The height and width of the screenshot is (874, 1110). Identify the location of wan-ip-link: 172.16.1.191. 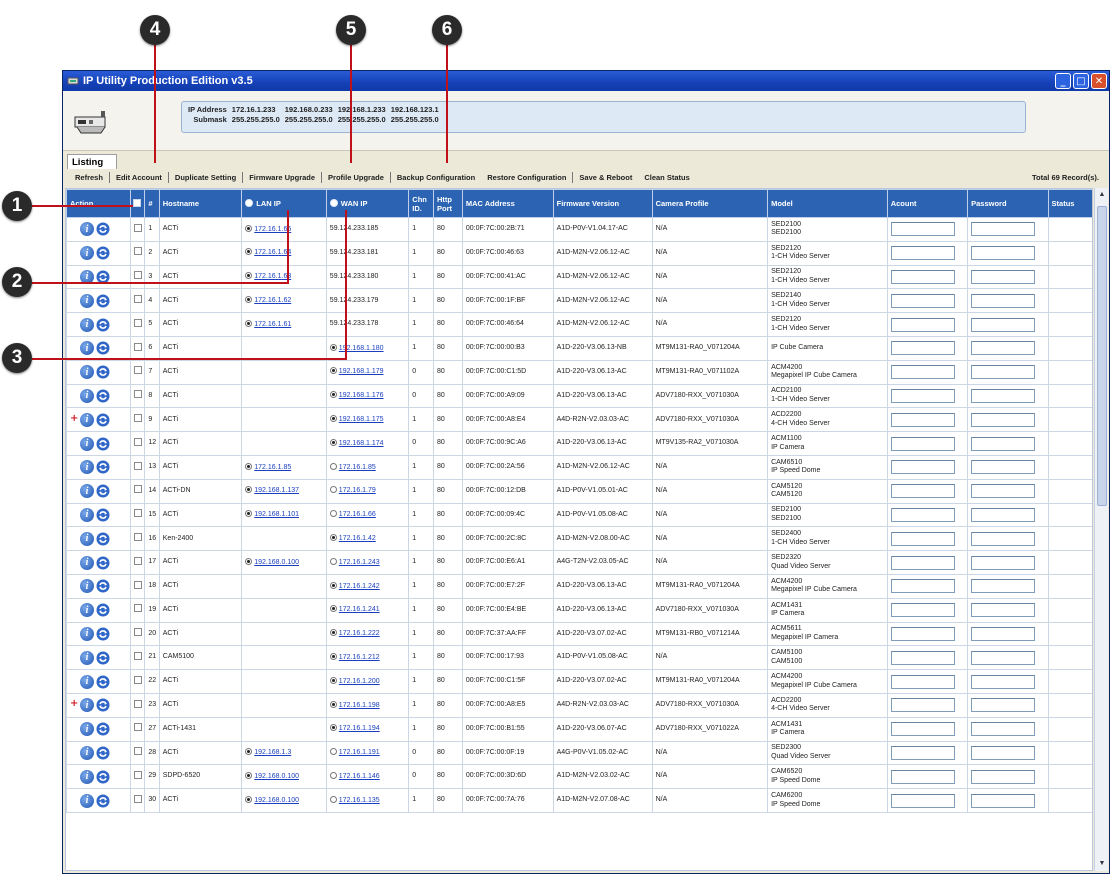
(359, 752).